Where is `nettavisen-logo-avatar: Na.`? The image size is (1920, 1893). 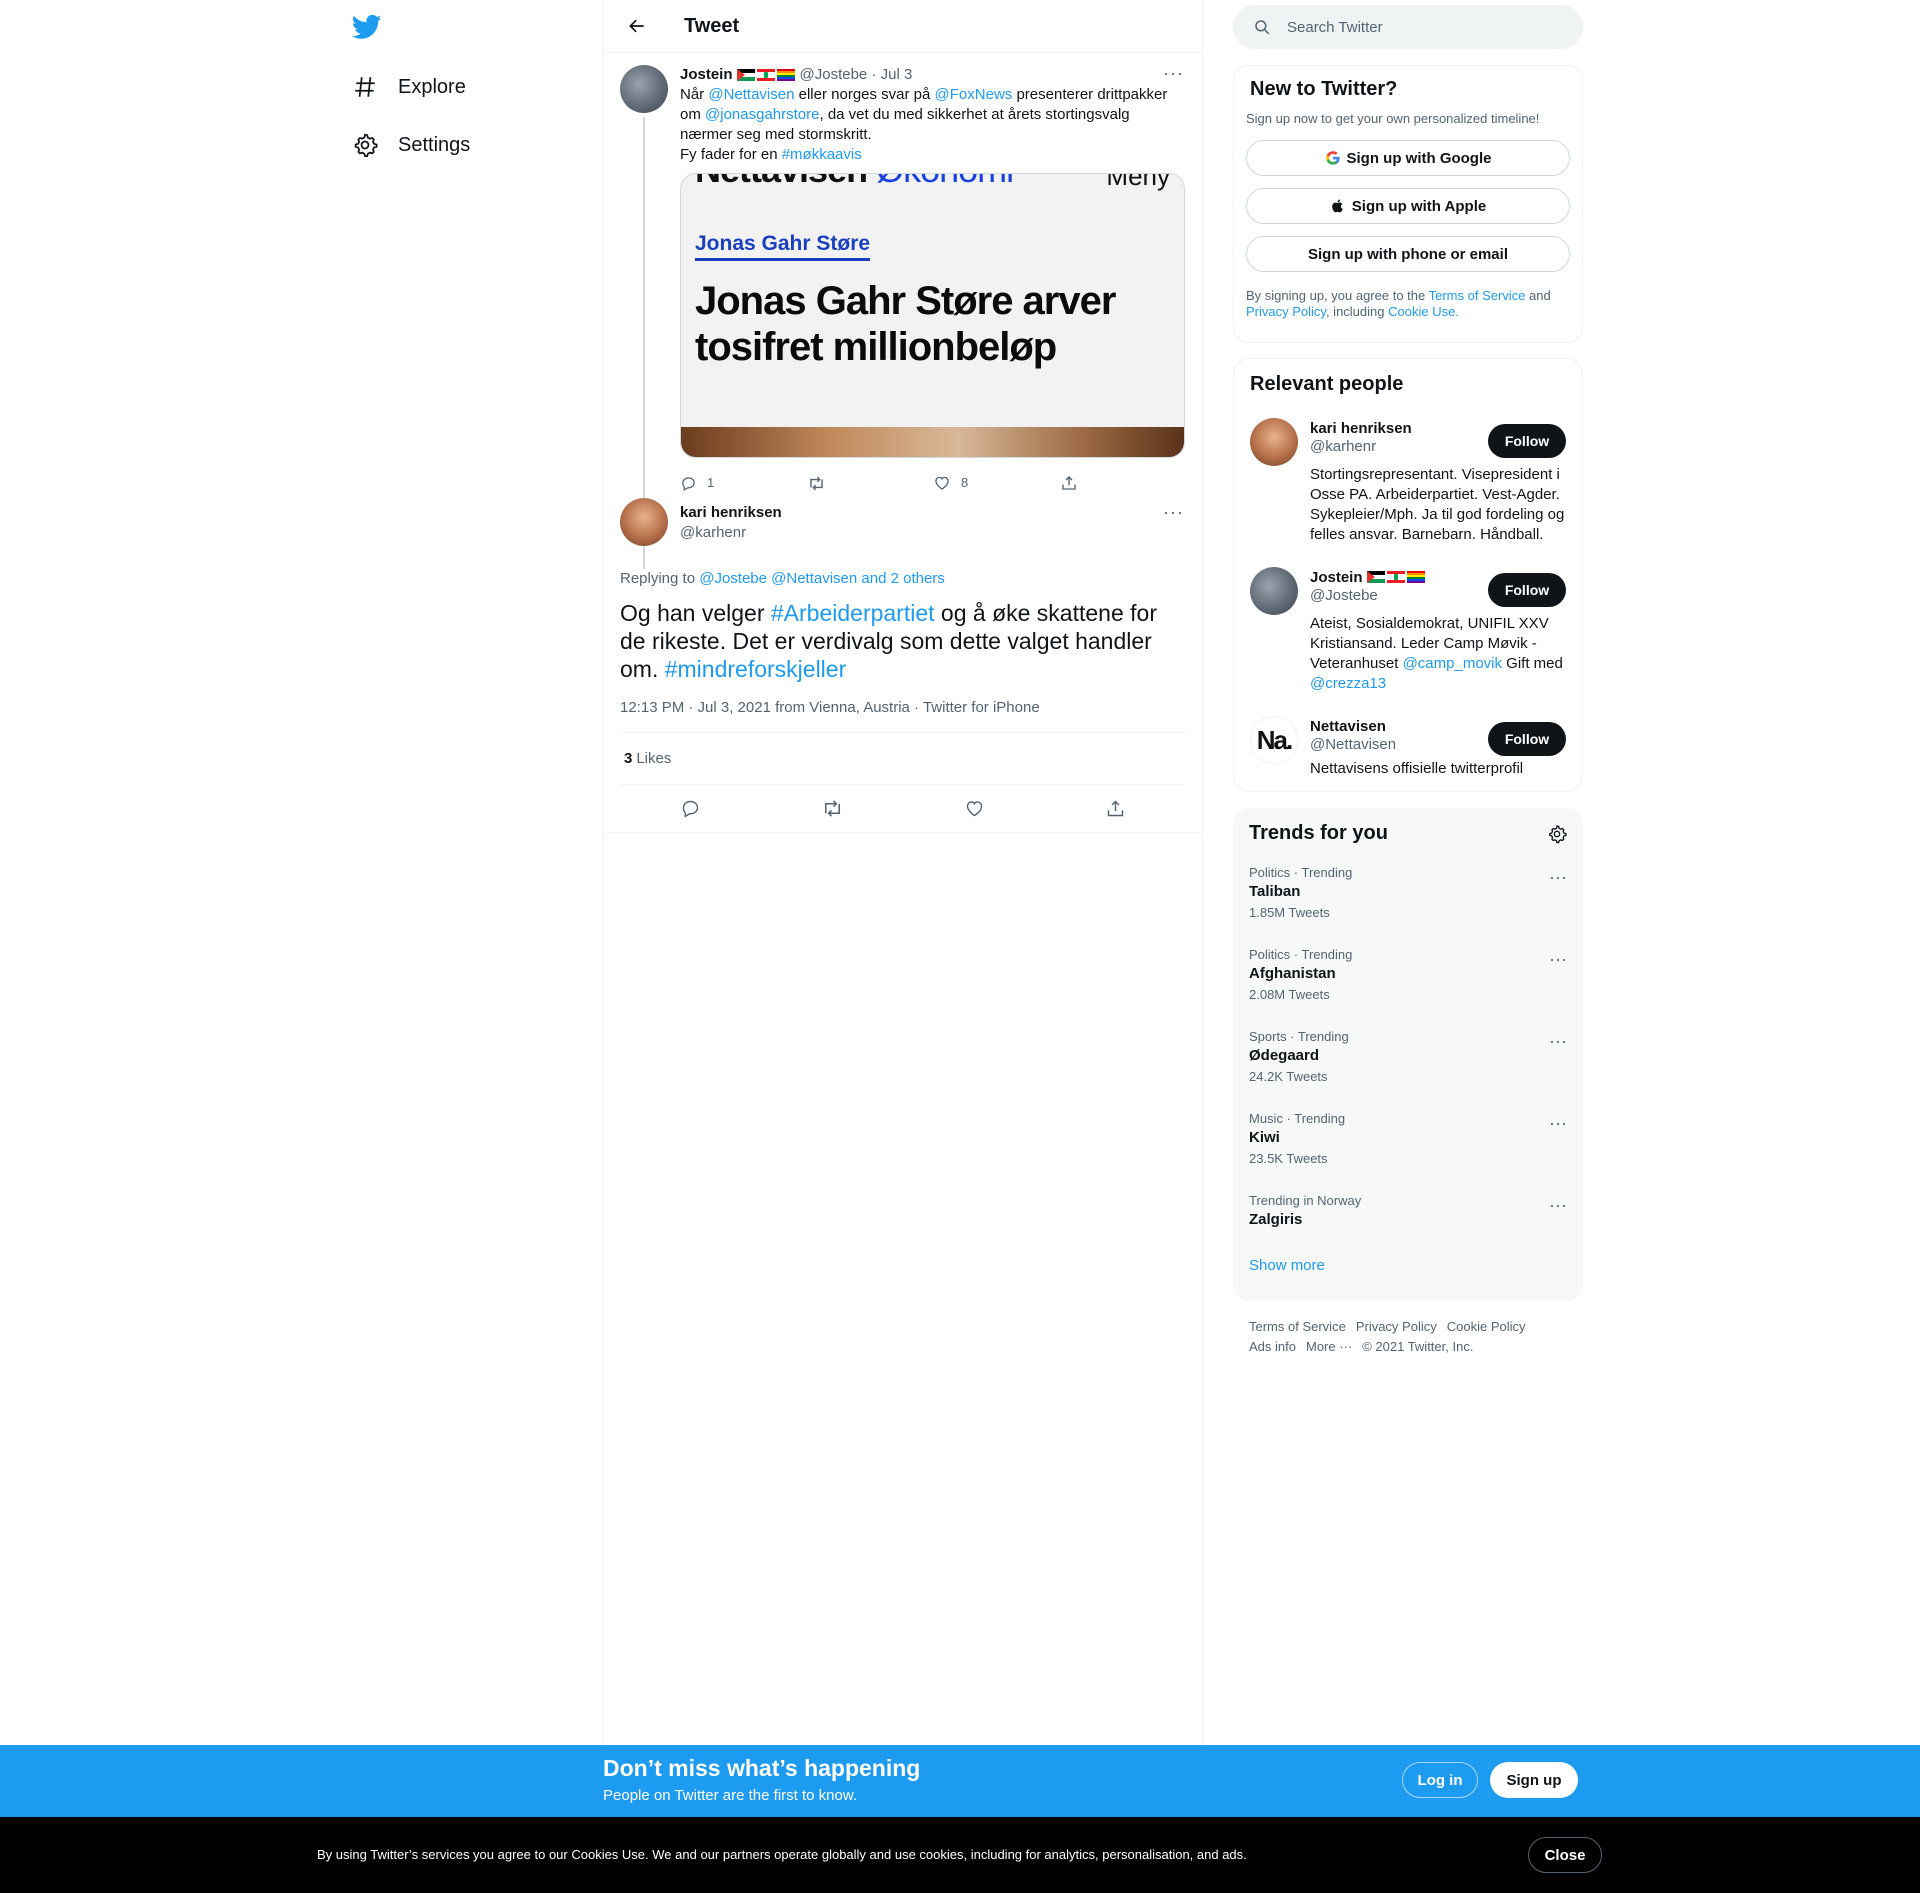 nettavisen-logo-avatar: Na. is located at coordinates (1274, 740).